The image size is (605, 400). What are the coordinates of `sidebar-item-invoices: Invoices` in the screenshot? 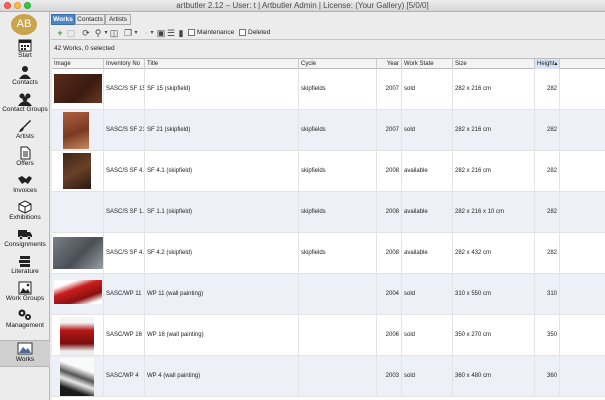 It's located at (25, 185).